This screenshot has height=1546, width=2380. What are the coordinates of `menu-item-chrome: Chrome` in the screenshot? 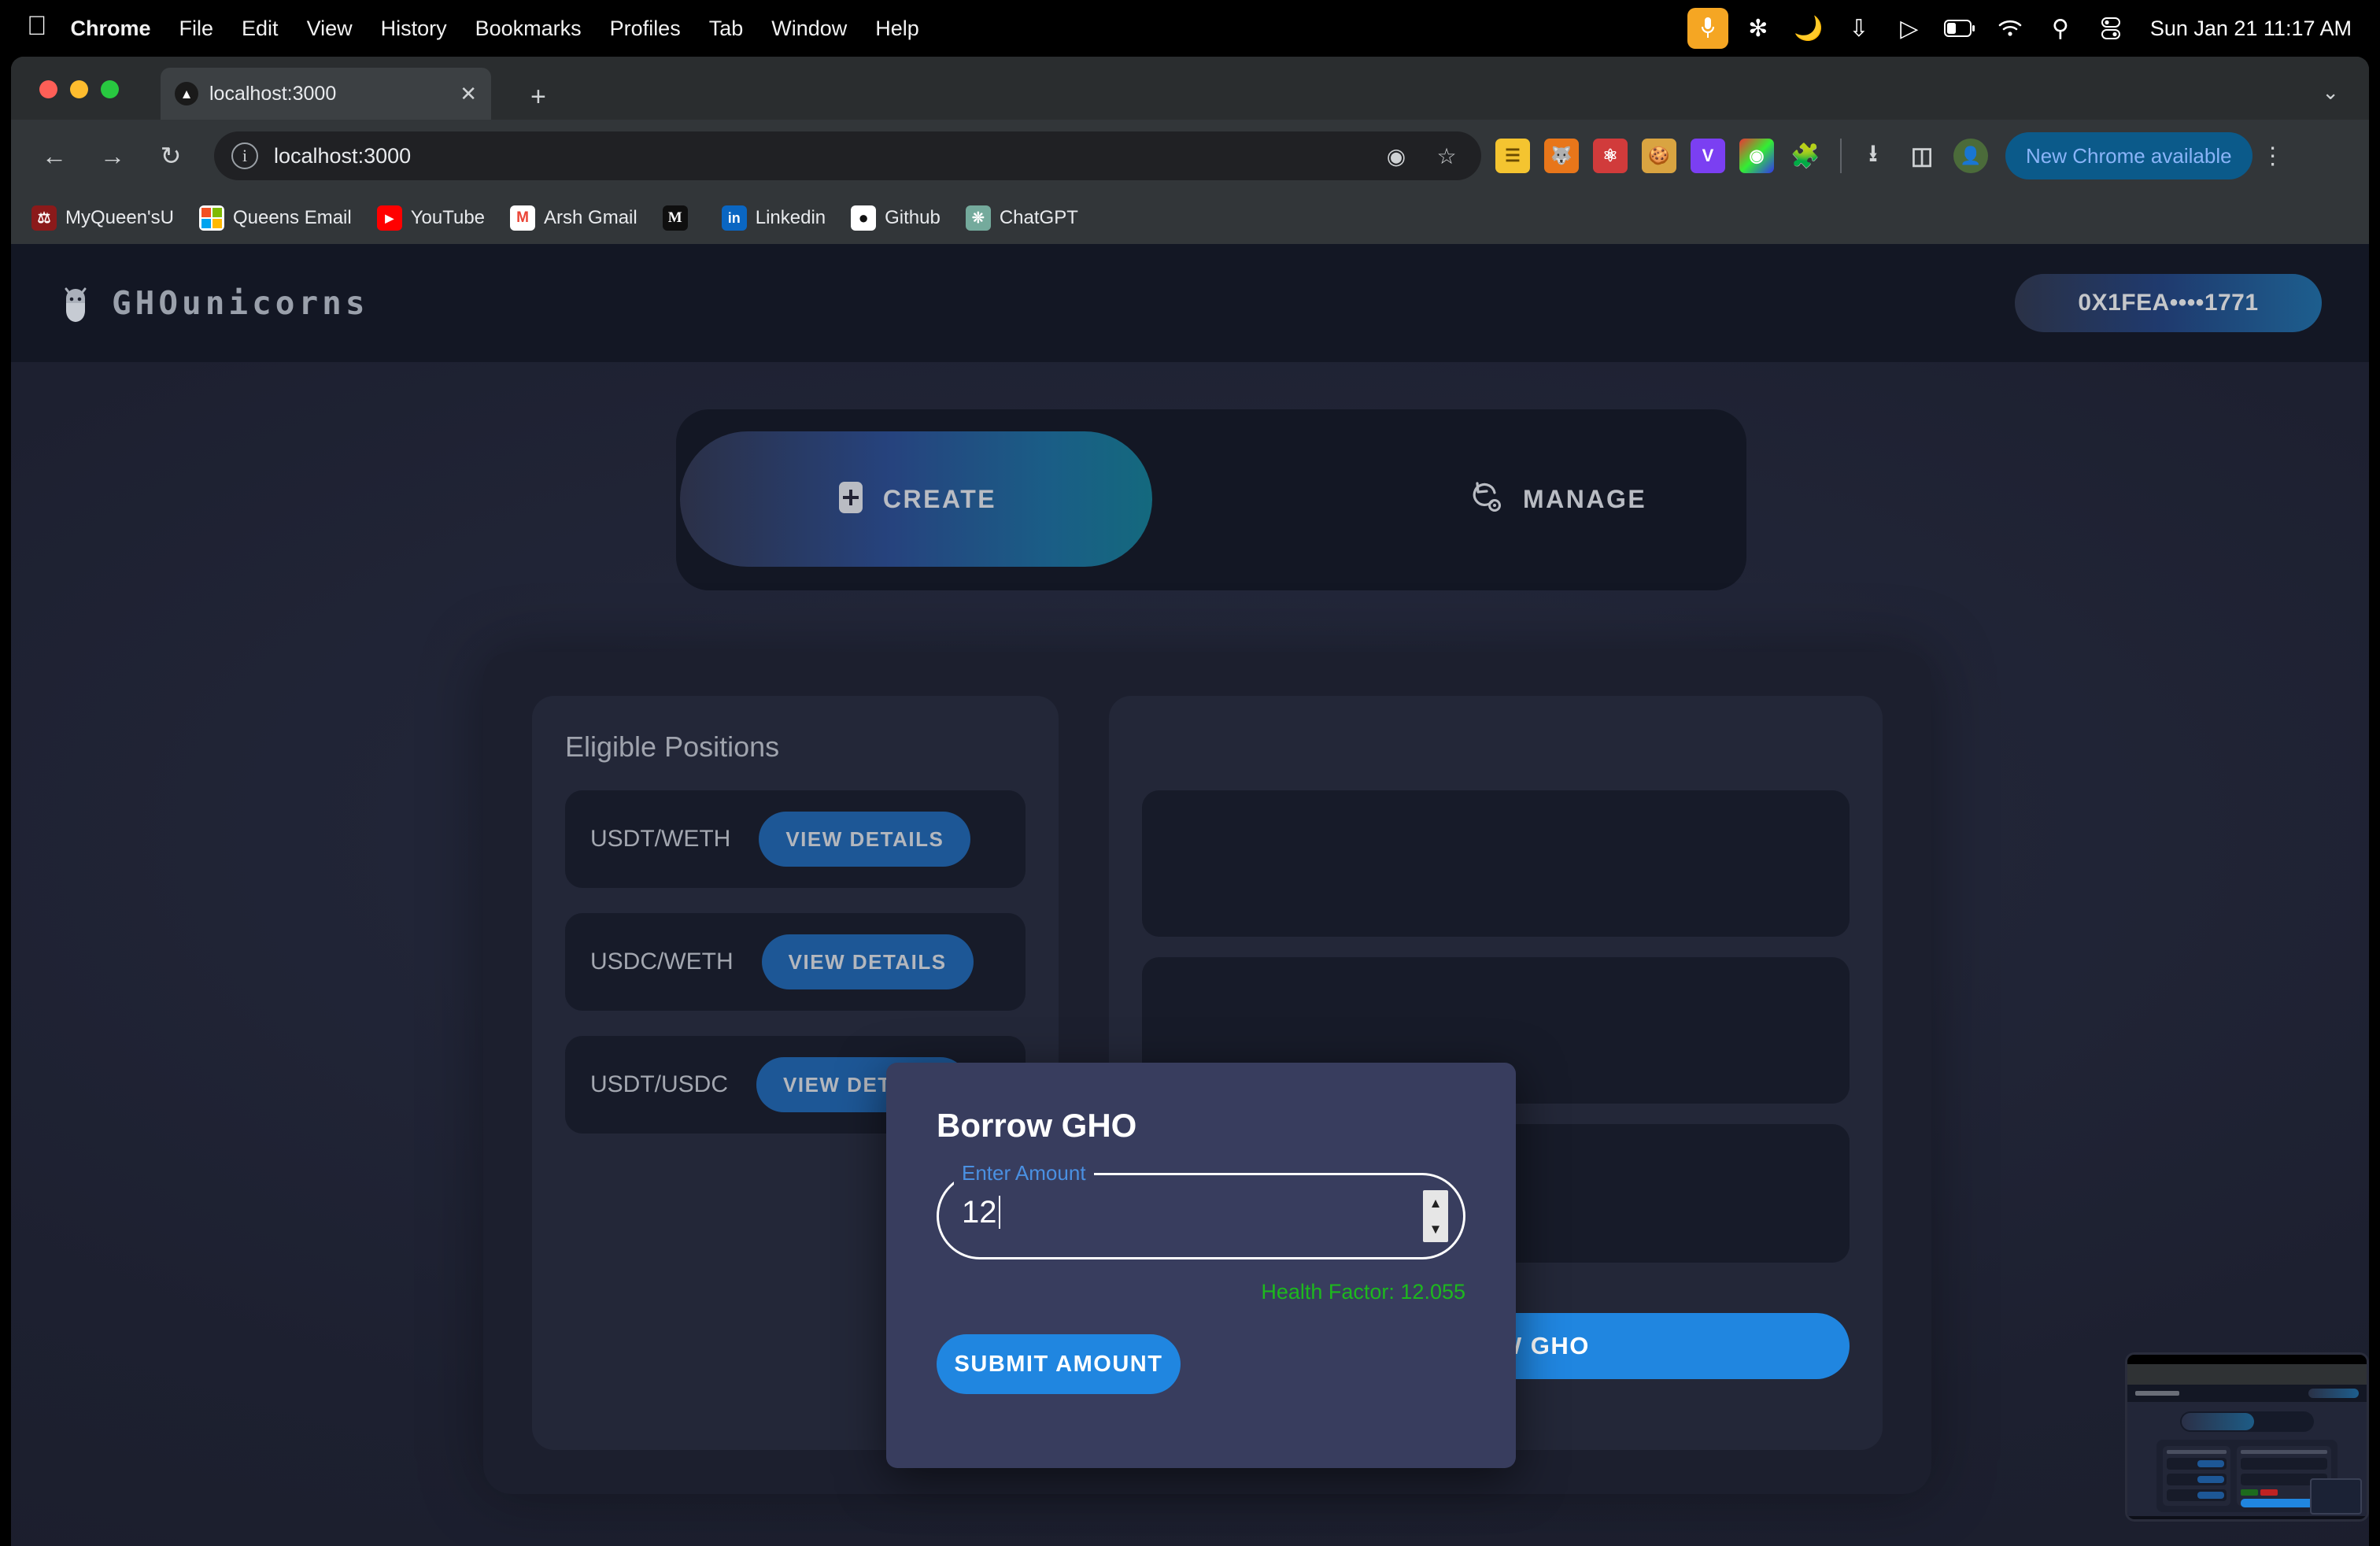 It's located at (111, 29).